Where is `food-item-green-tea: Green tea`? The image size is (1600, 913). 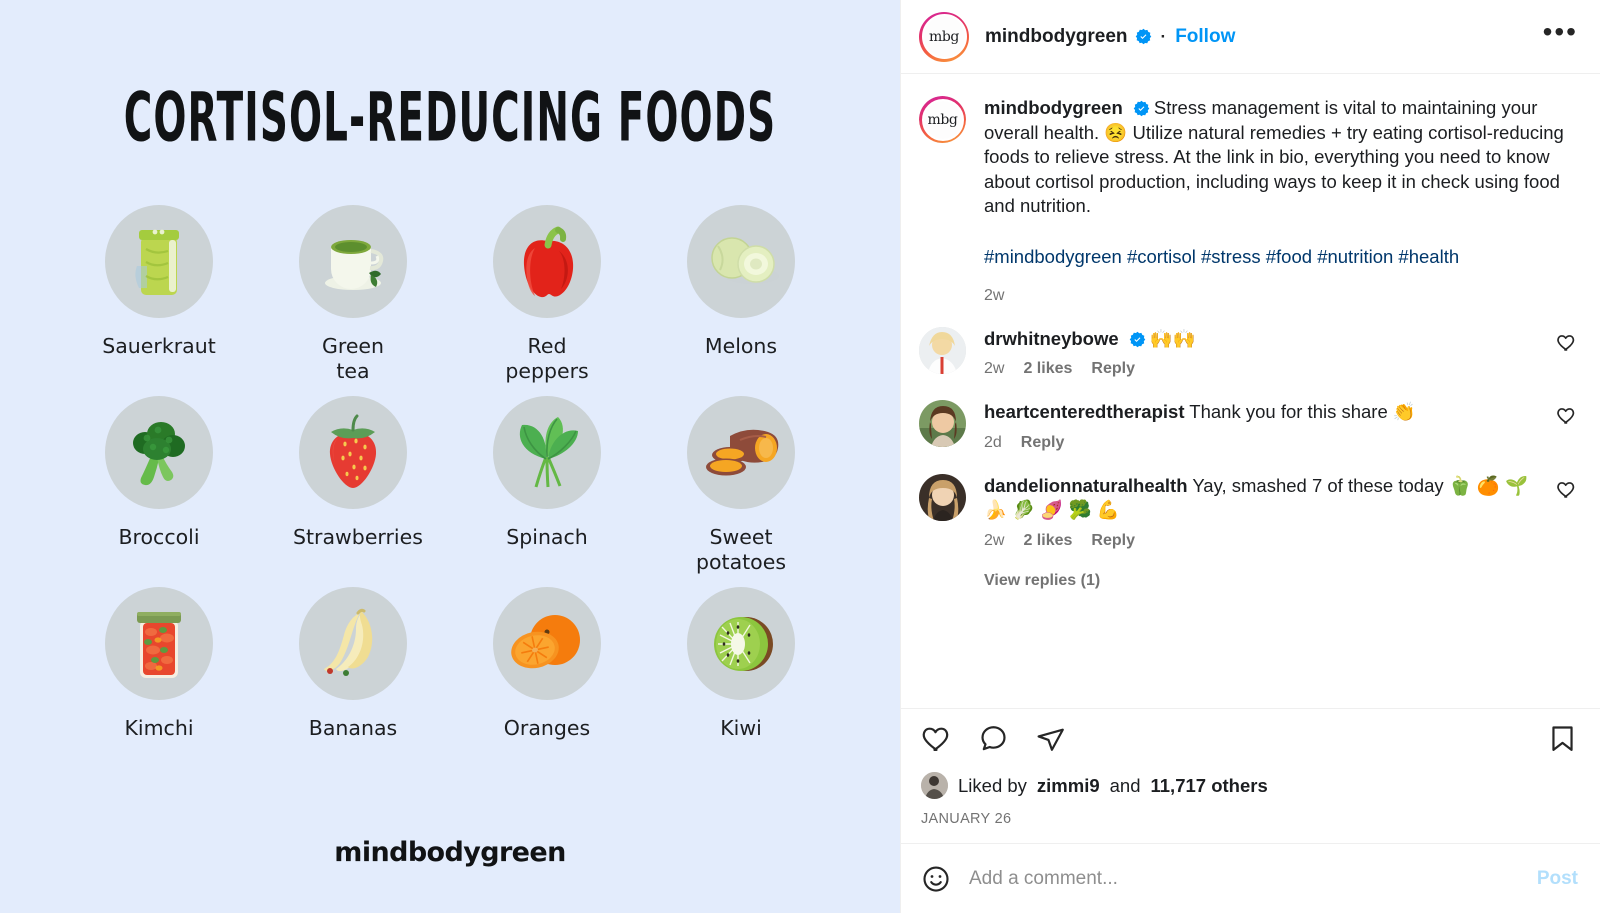
food-item-green-tea: Green tea is located at coordinates (353, 294).